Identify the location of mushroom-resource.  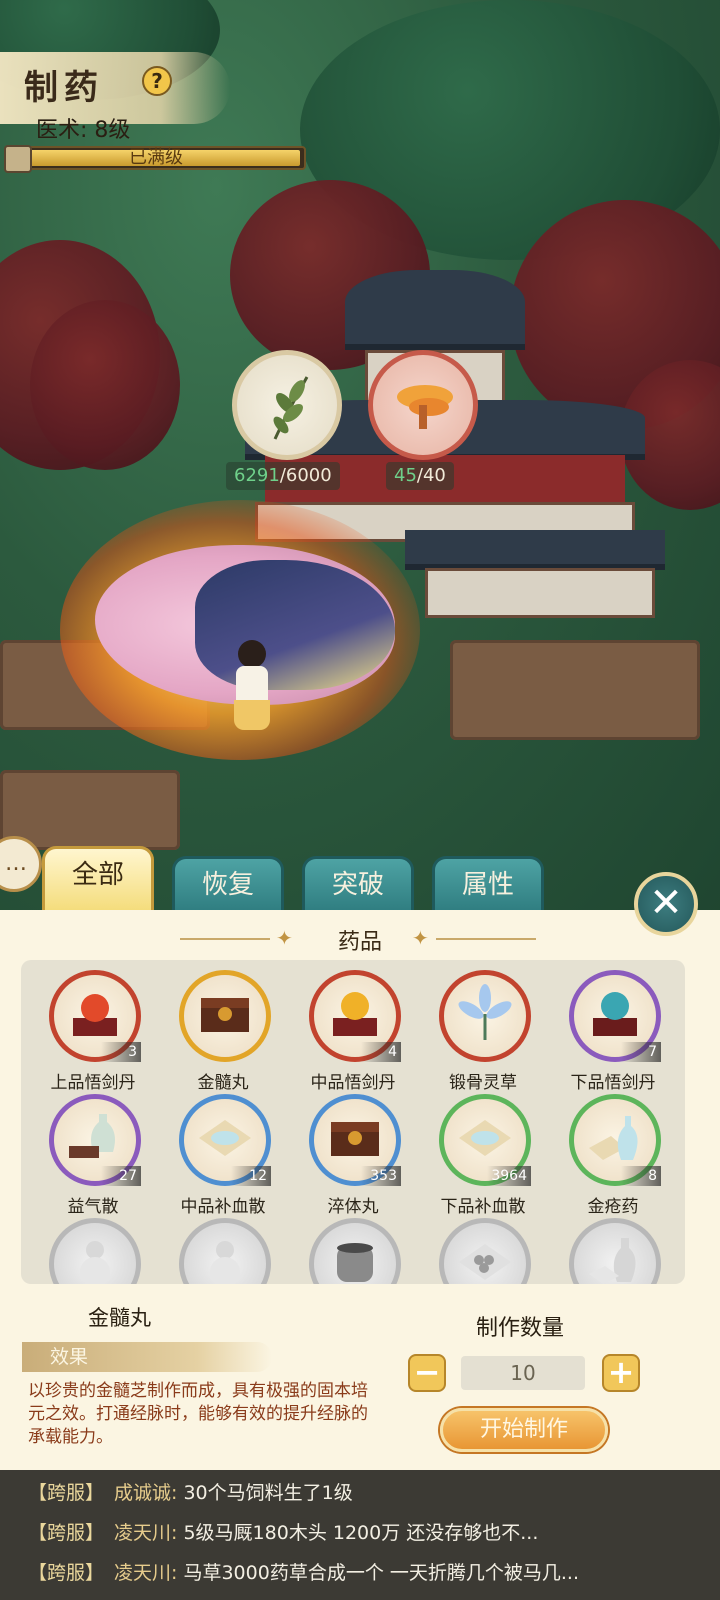
(423, 405).